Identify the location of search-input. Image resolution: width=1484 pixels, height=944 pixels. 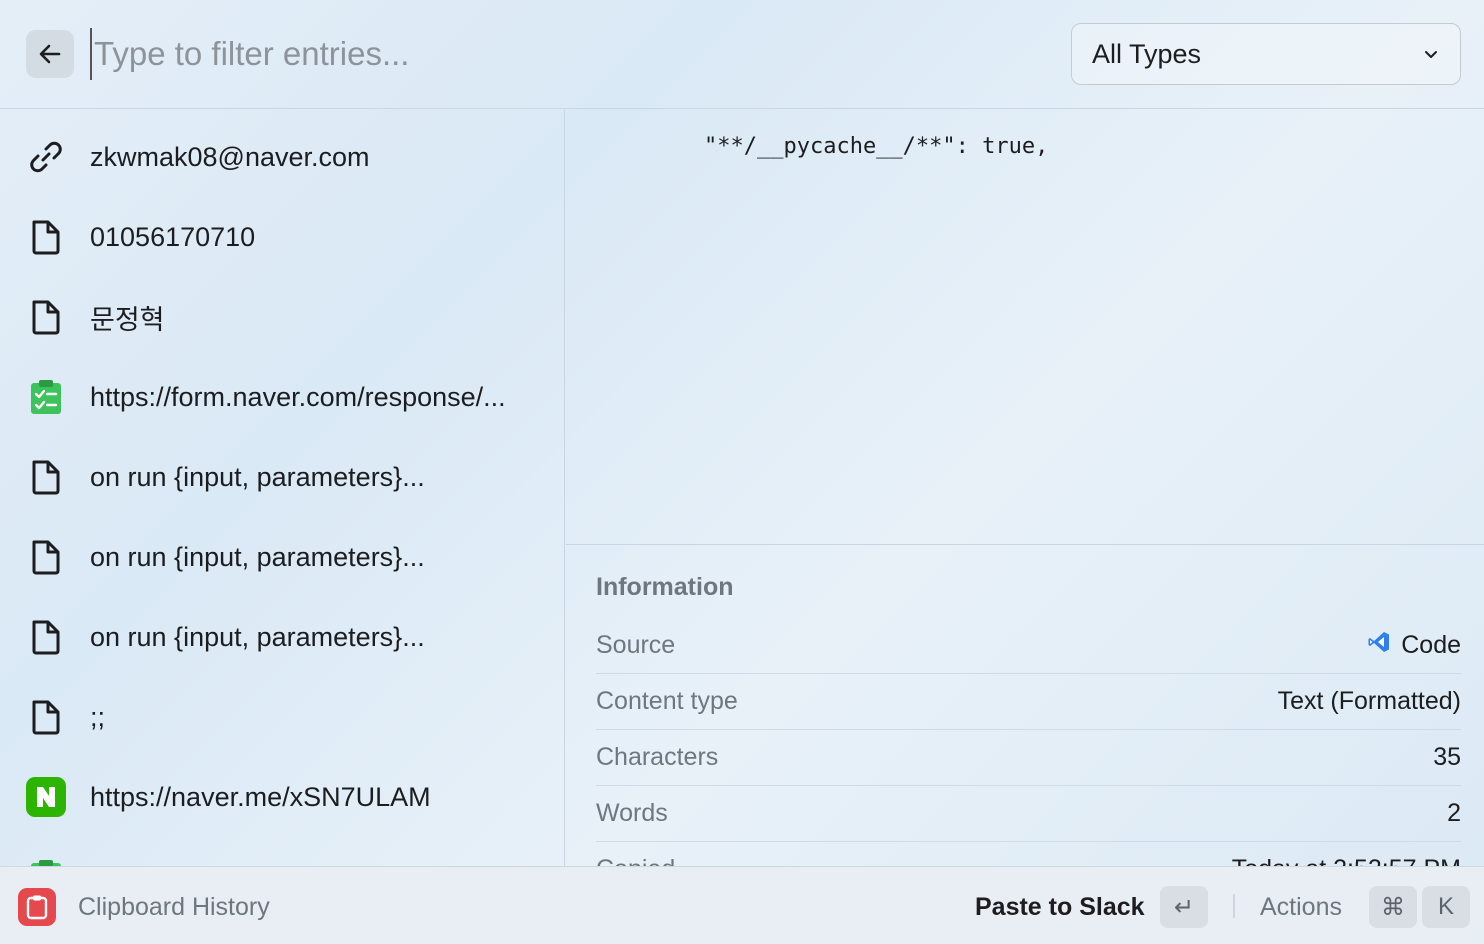
(560, 54).